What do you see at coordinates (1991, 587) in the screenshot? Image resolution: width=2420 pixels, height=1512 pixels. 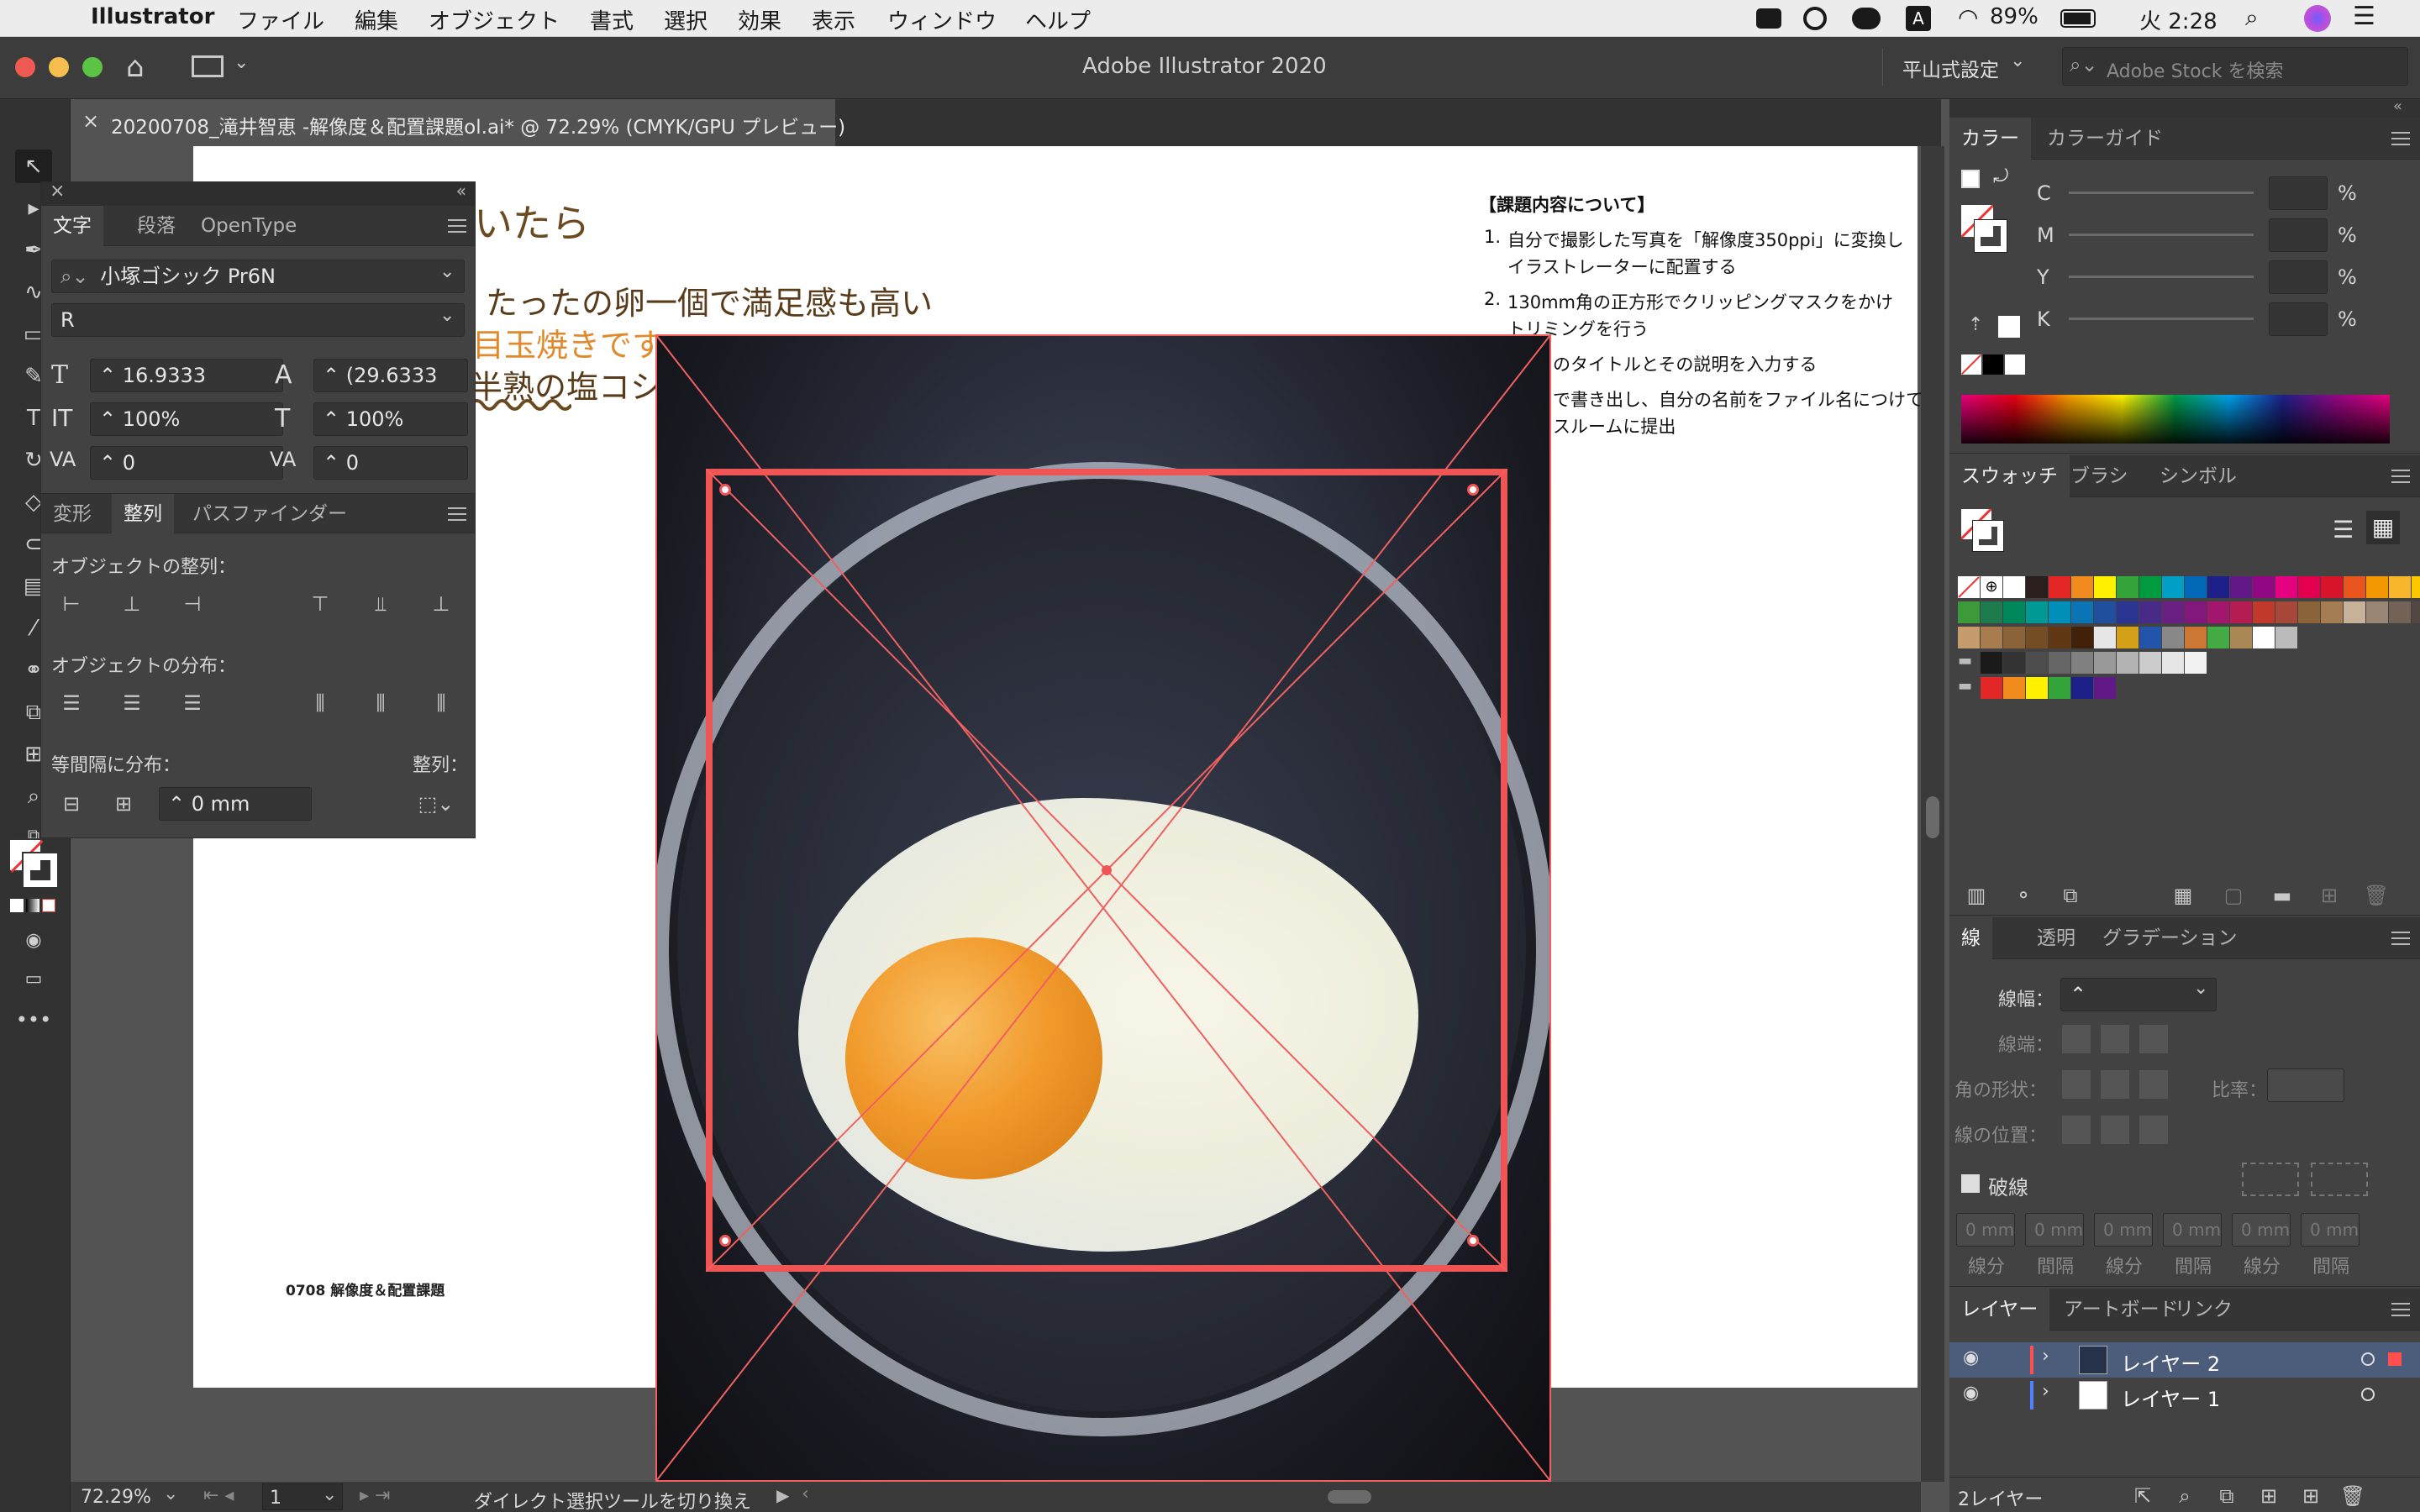 I see `registration-swatch: ⊕` at bounding box center [1991, 587].